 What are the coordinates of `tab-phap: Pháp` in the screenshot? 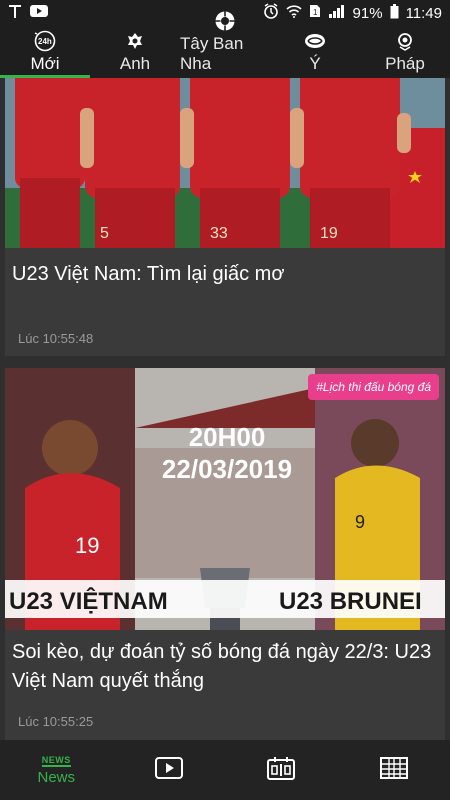 It's located at (405, 52).